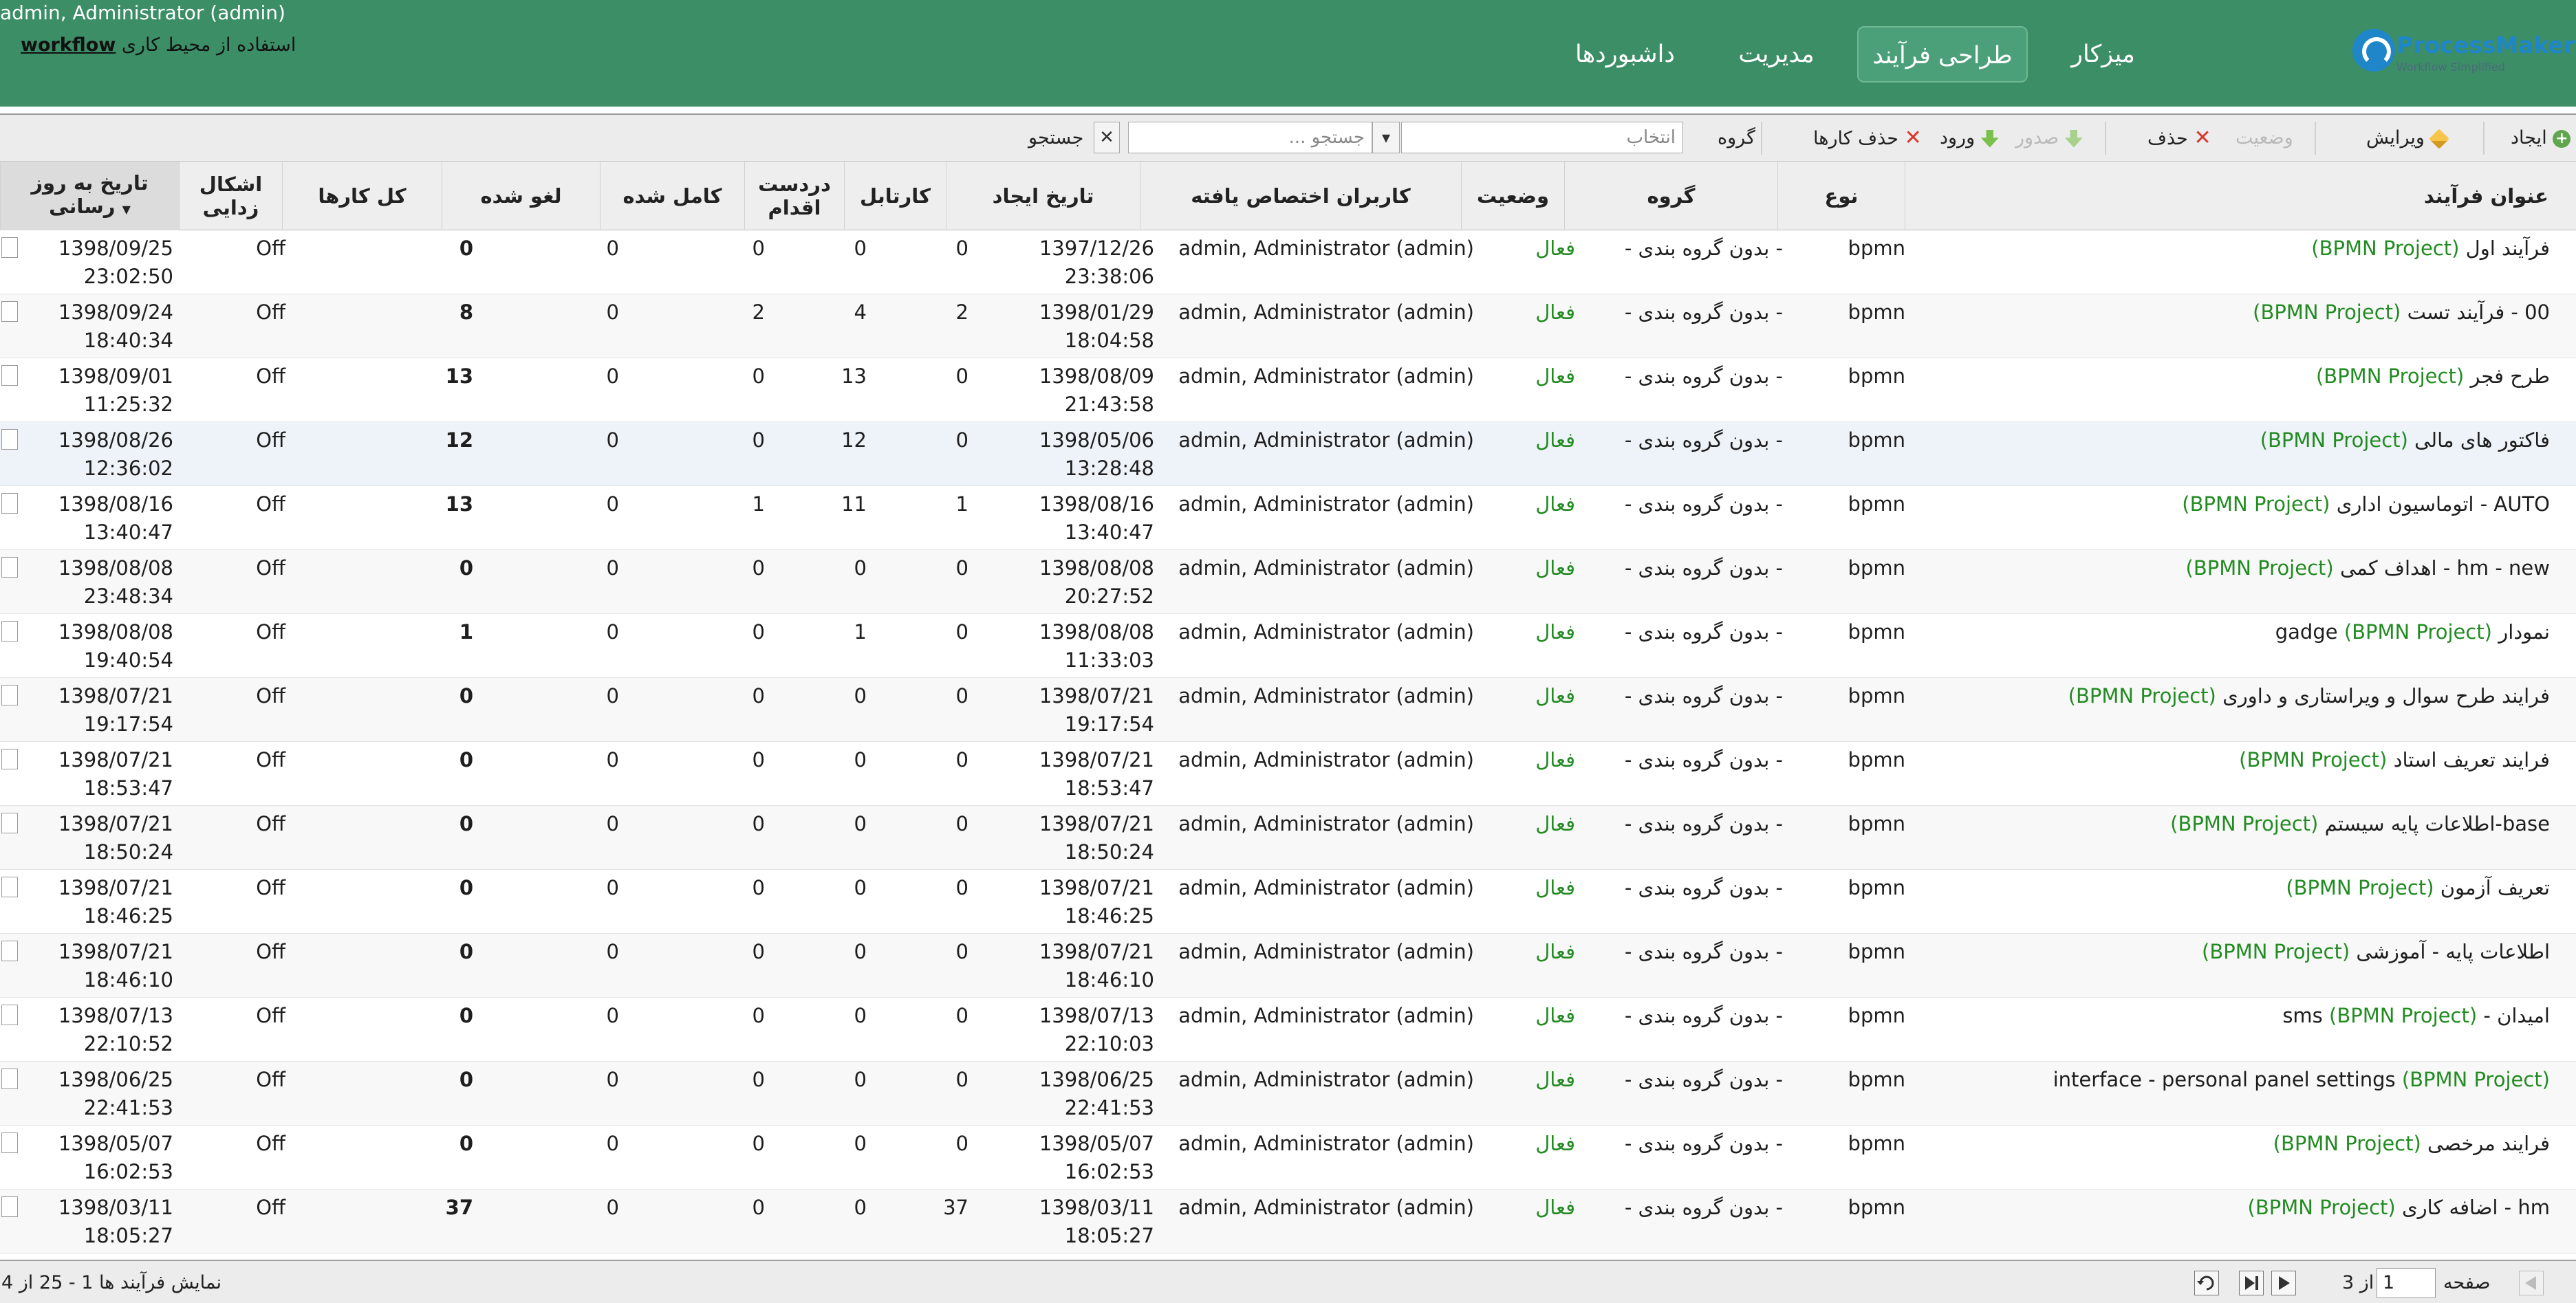  Describe the element at coordinates (2206, 1283) in the screenshot. I see `refresh-icon` at that location.